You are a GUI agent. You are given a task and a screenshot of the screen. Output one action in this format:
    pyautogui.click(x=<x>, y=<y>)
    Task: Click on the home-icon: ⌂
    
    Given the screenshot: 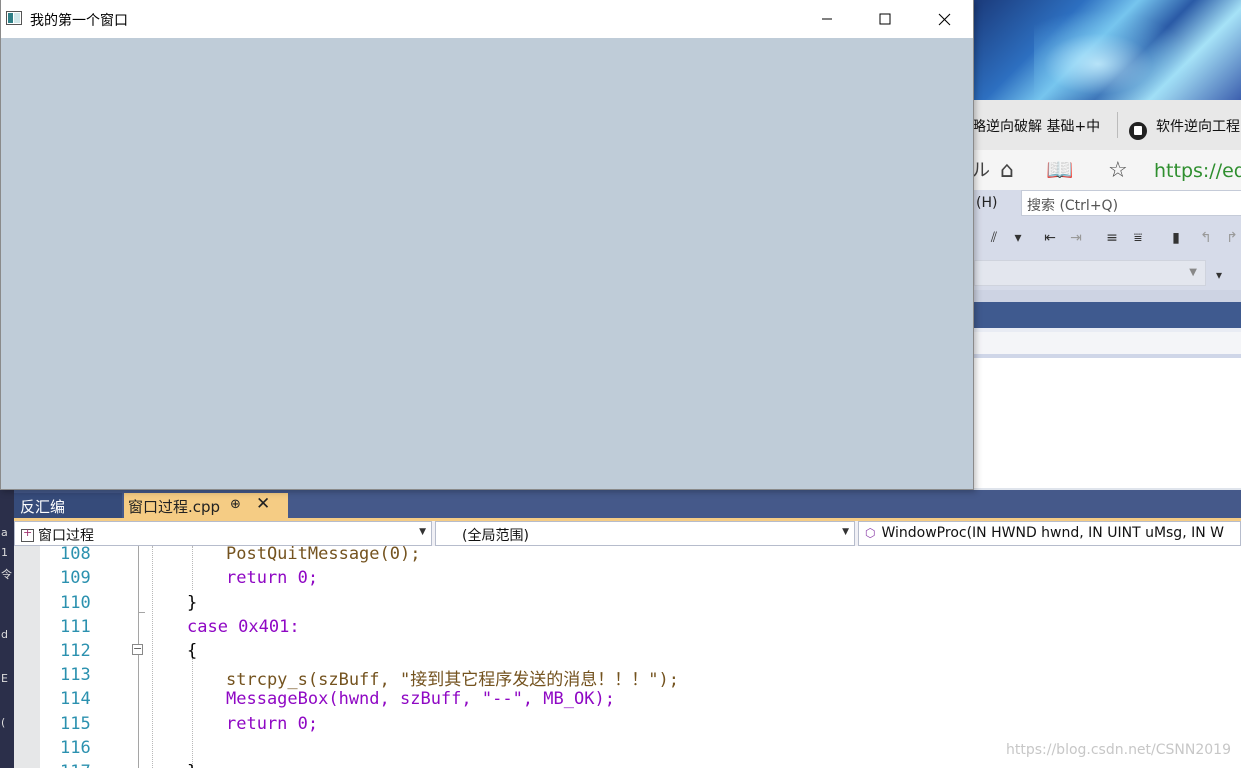 What is the action you would take?
    pyautogui.click(x=1007, y=170)
    